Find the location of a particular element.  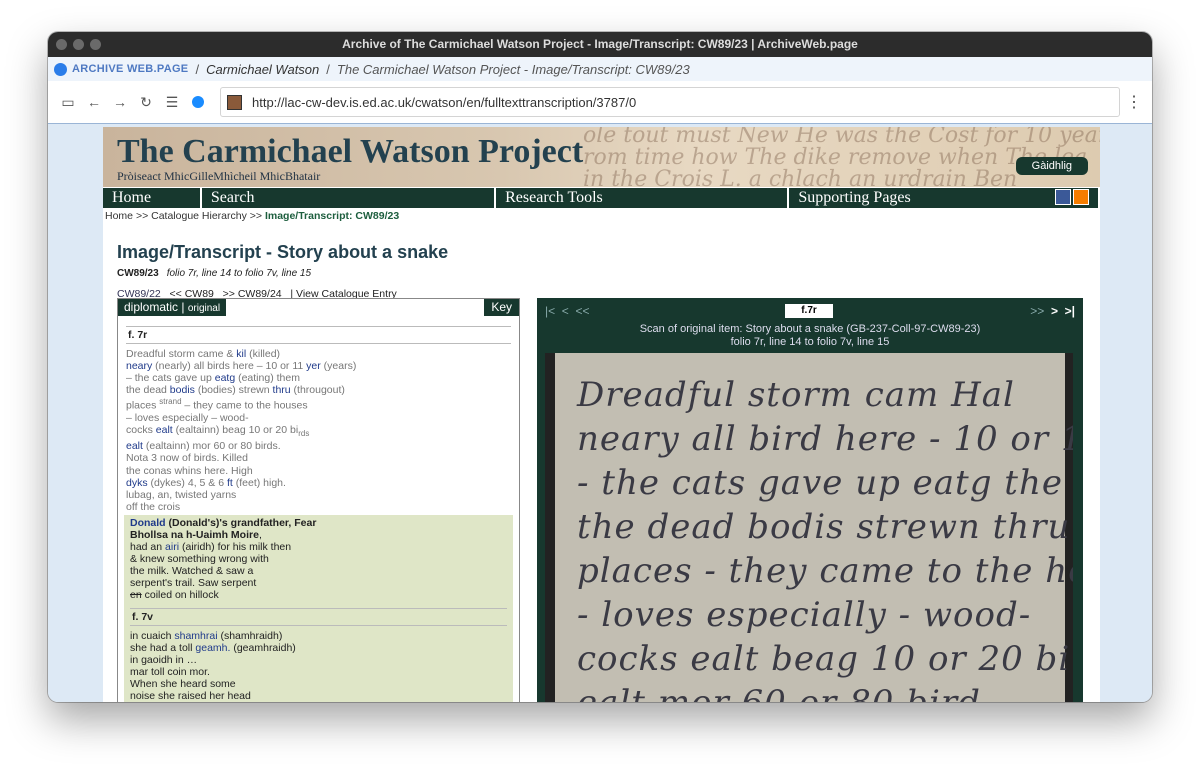

breadcrumb-home: Home is located at coordinates (119, 216).